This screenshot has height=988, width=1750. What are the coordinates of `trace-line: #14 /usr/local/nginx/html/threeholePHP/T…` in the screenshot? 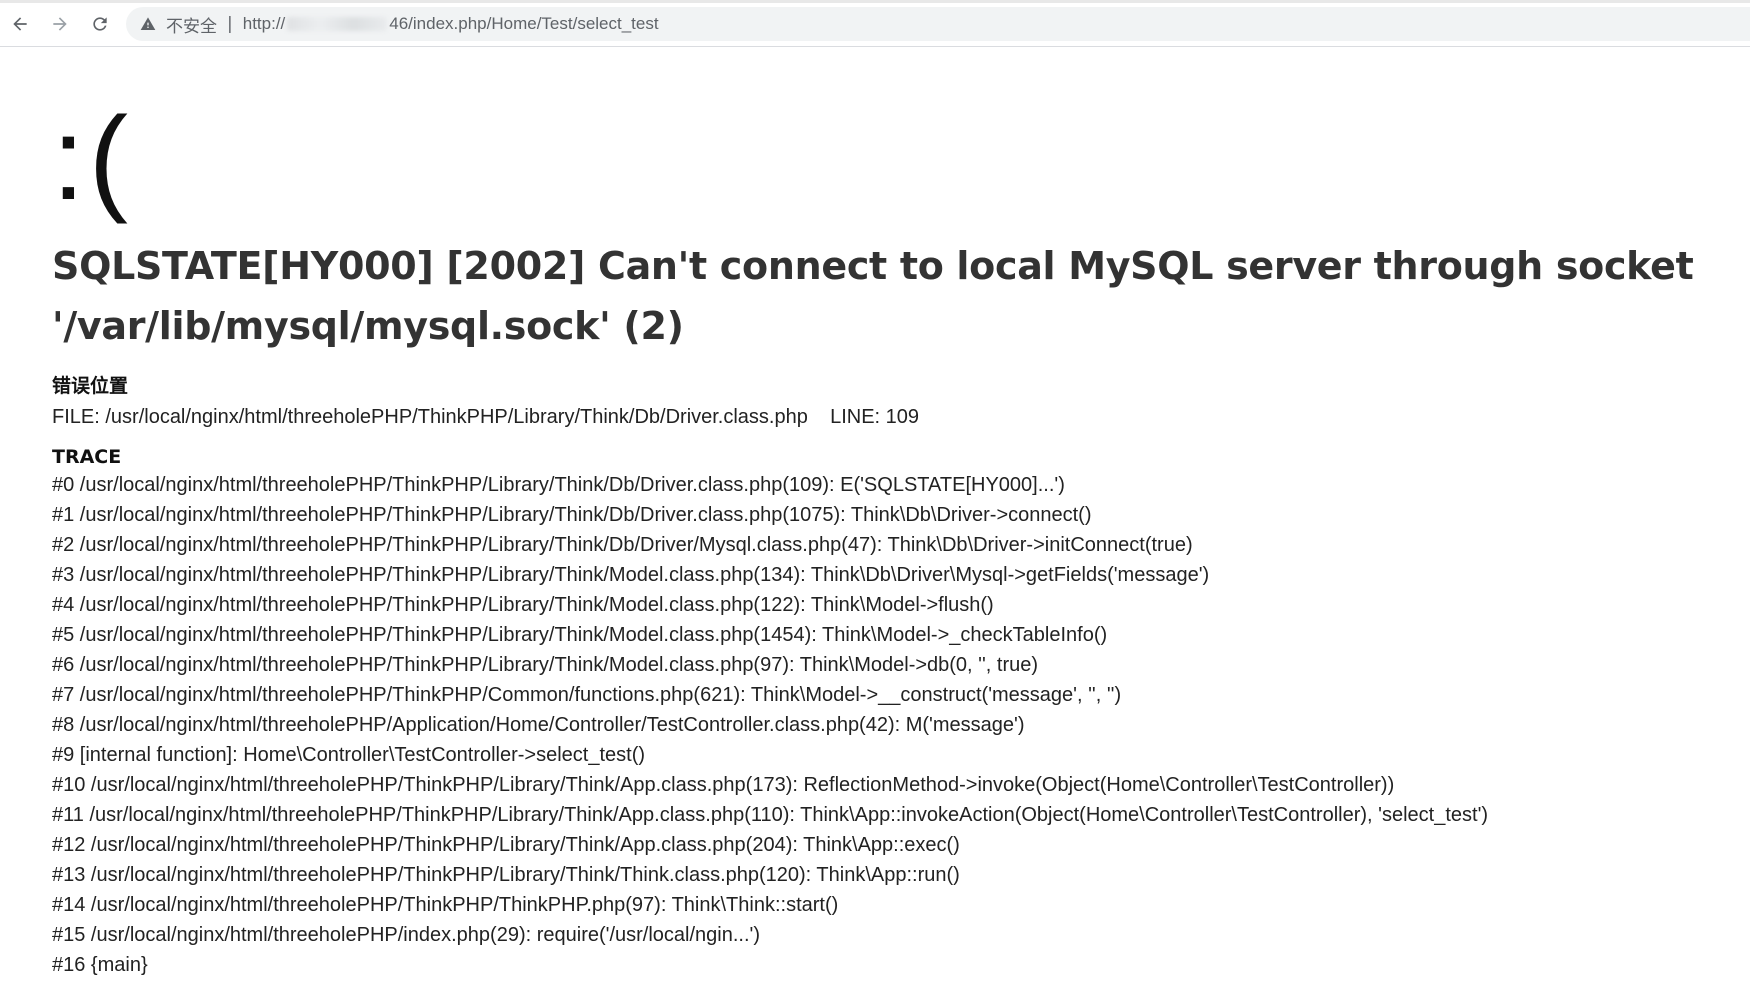 It's located at (445, 905).